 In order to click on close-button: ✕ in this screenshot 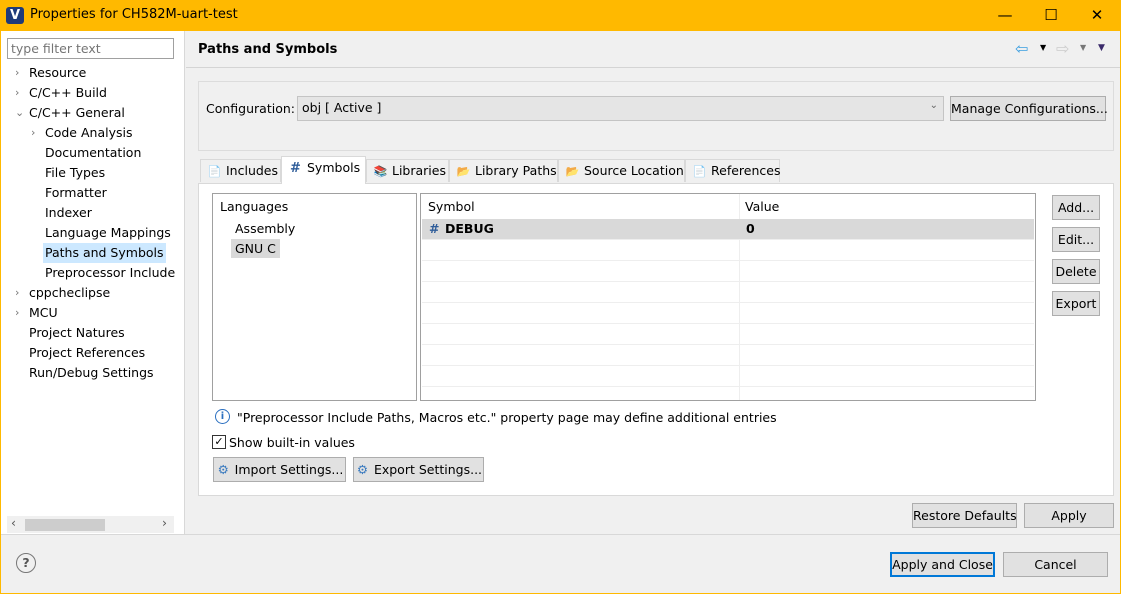, I will do `click(1097, 15)`.